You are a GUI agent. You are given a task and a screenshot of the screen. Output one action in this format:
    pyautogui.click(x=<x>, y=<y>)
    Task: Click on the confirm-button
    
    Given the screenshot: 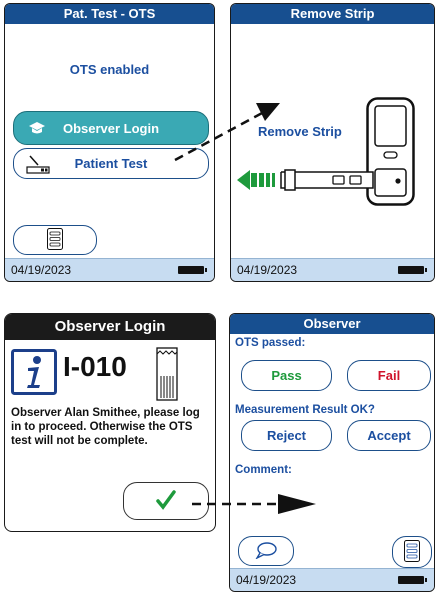 What is the action you would take?
    pyautogui.click(x=166, y=501)
    